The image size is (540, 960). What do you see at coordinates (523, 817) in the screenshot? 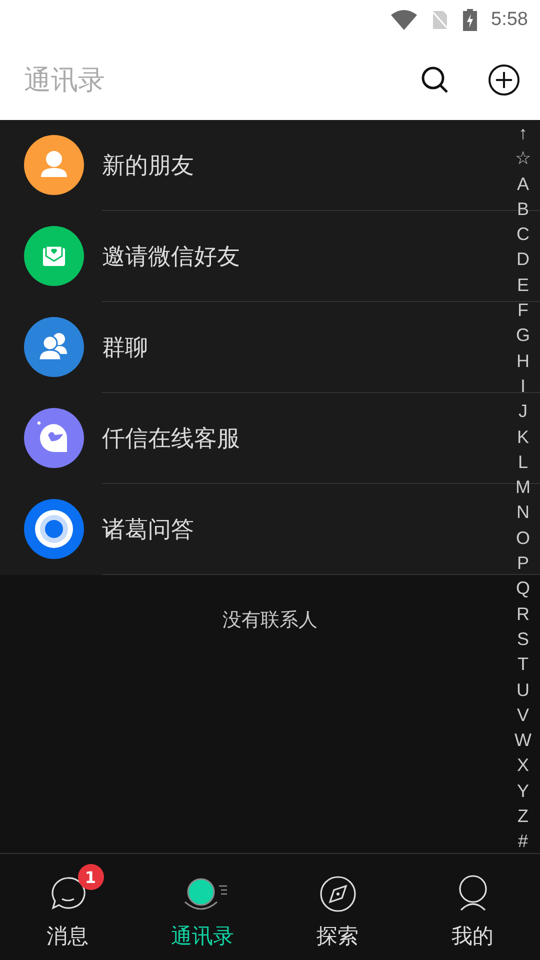
I see `index-letter: Z` at bounding box center [523, 817].